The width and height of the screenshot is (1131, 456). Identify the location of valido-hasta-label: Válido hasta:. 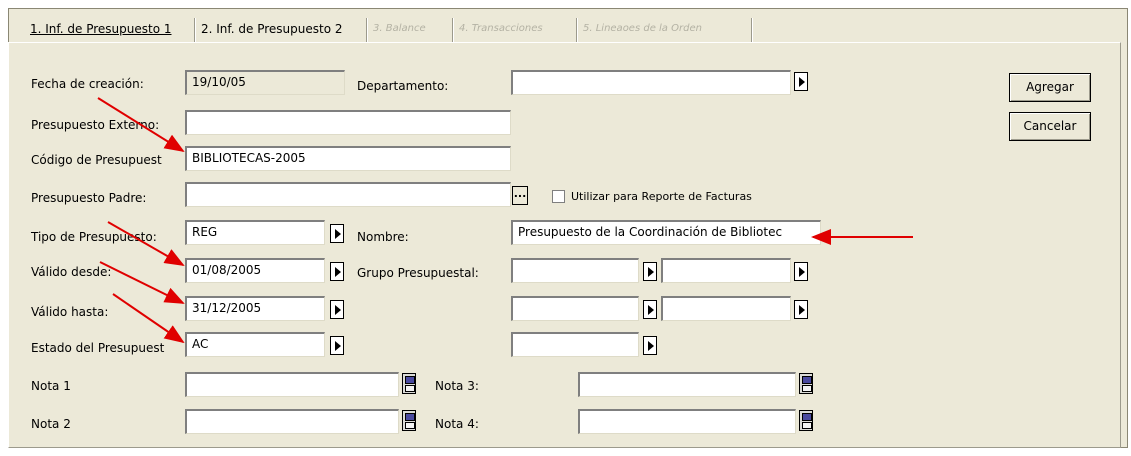
(70, 312).